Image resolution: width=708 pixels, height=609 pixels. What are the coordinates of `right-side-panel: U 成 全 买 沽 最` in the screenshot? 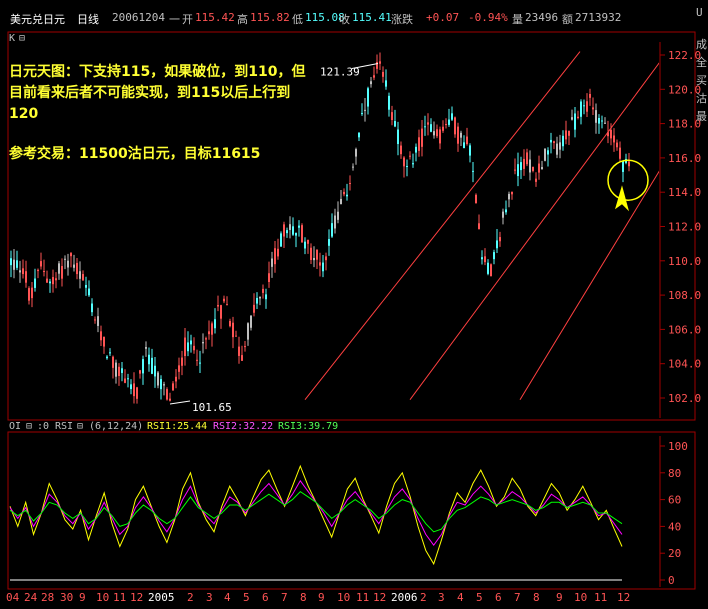 It's located at (701, 307).